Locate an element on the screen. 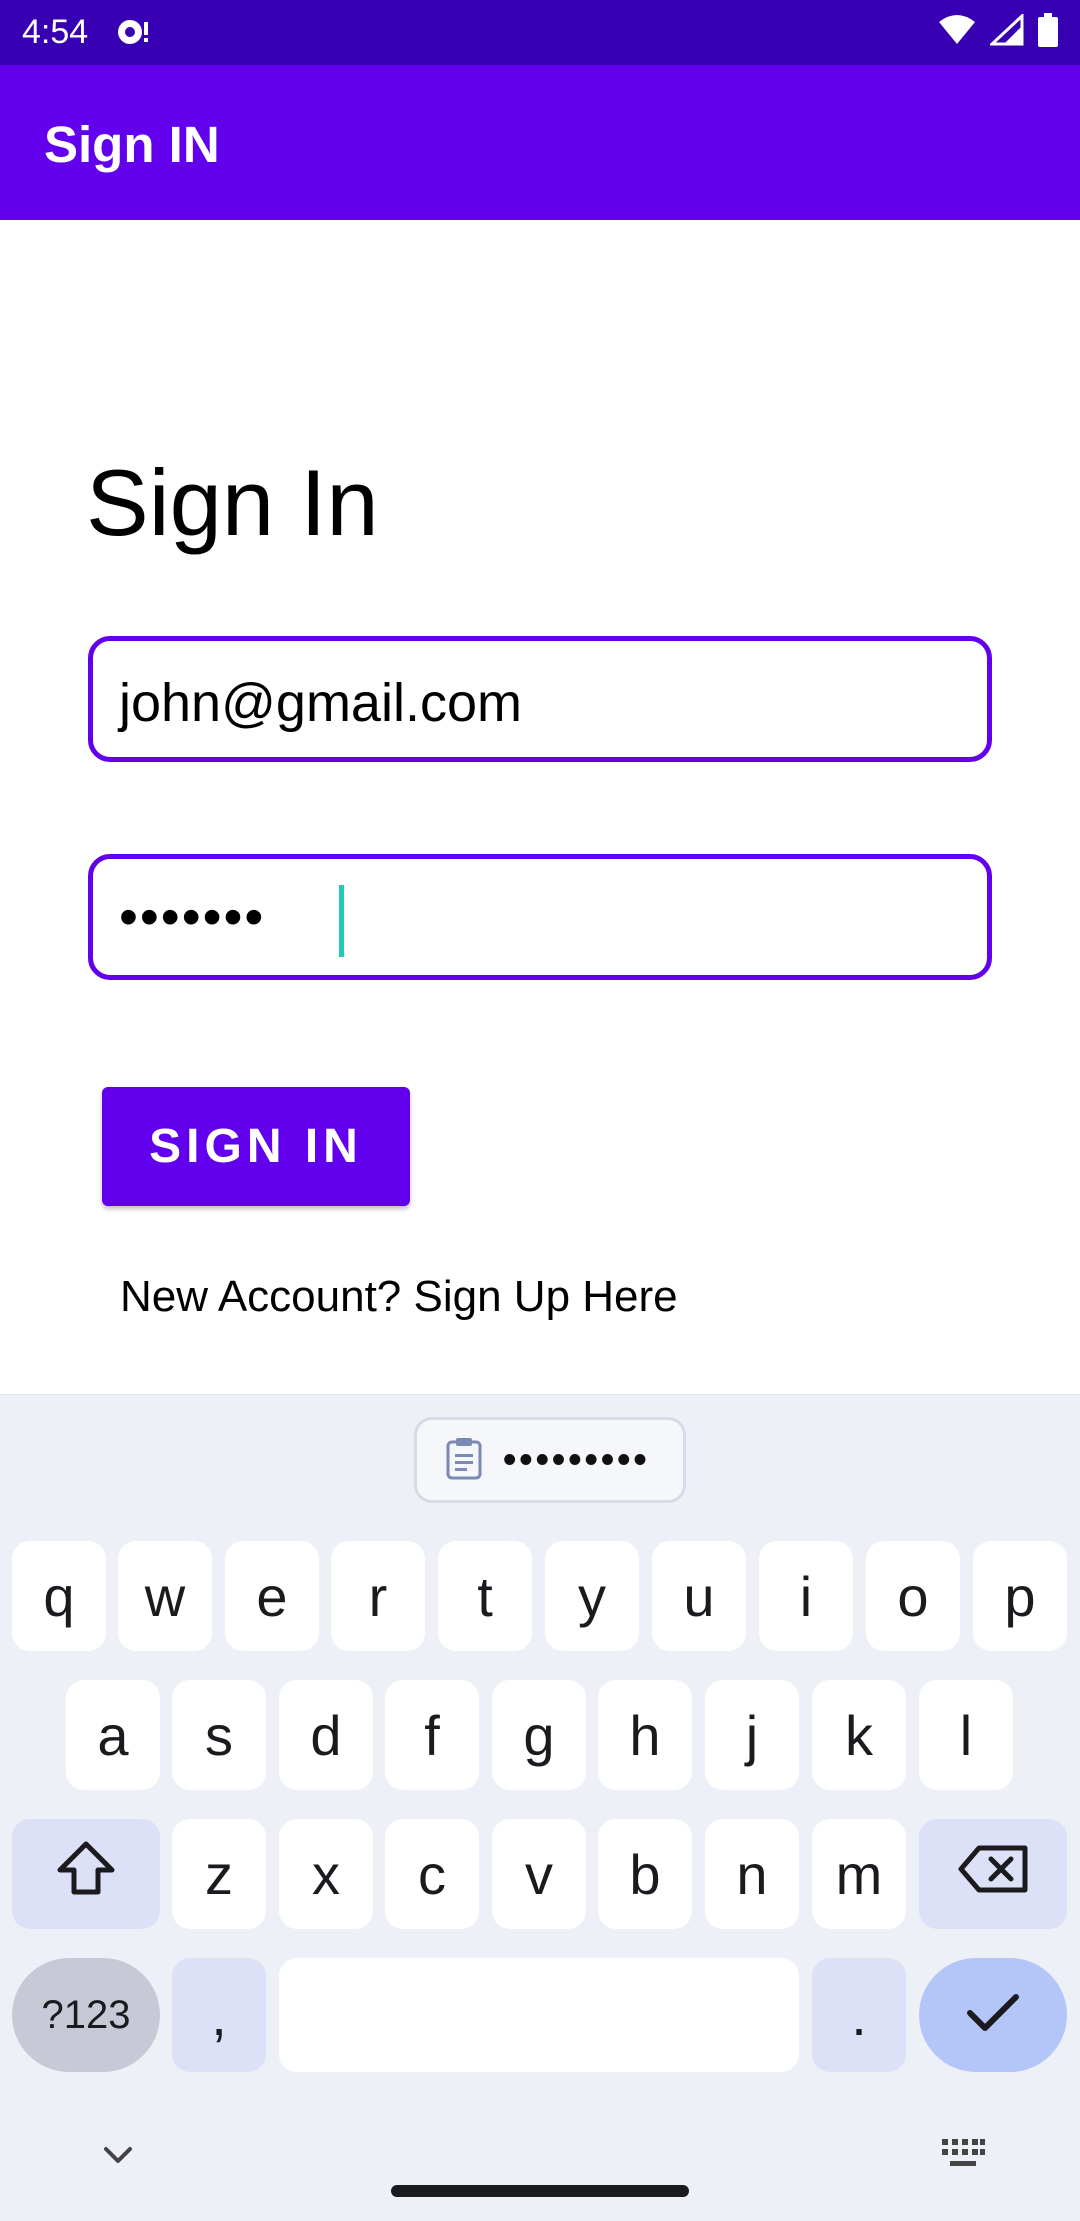 The width and height of the screenshot is (1080, 2221). backspace-key is located at coordinates (993, 1874).